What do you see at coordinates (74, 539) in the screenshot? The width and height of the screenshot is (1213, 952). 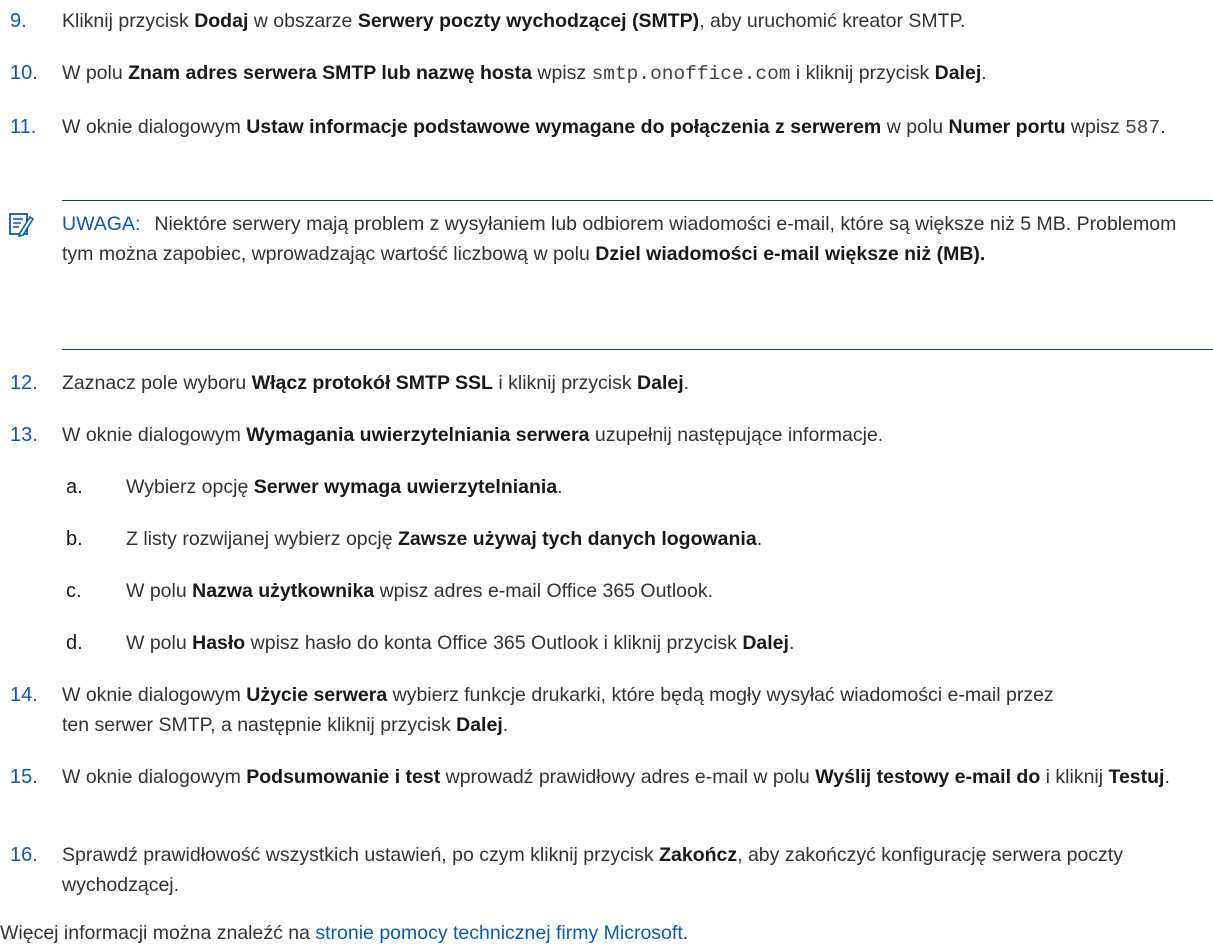 I see `substep-letter: b.` at bounding box center [74, 539].